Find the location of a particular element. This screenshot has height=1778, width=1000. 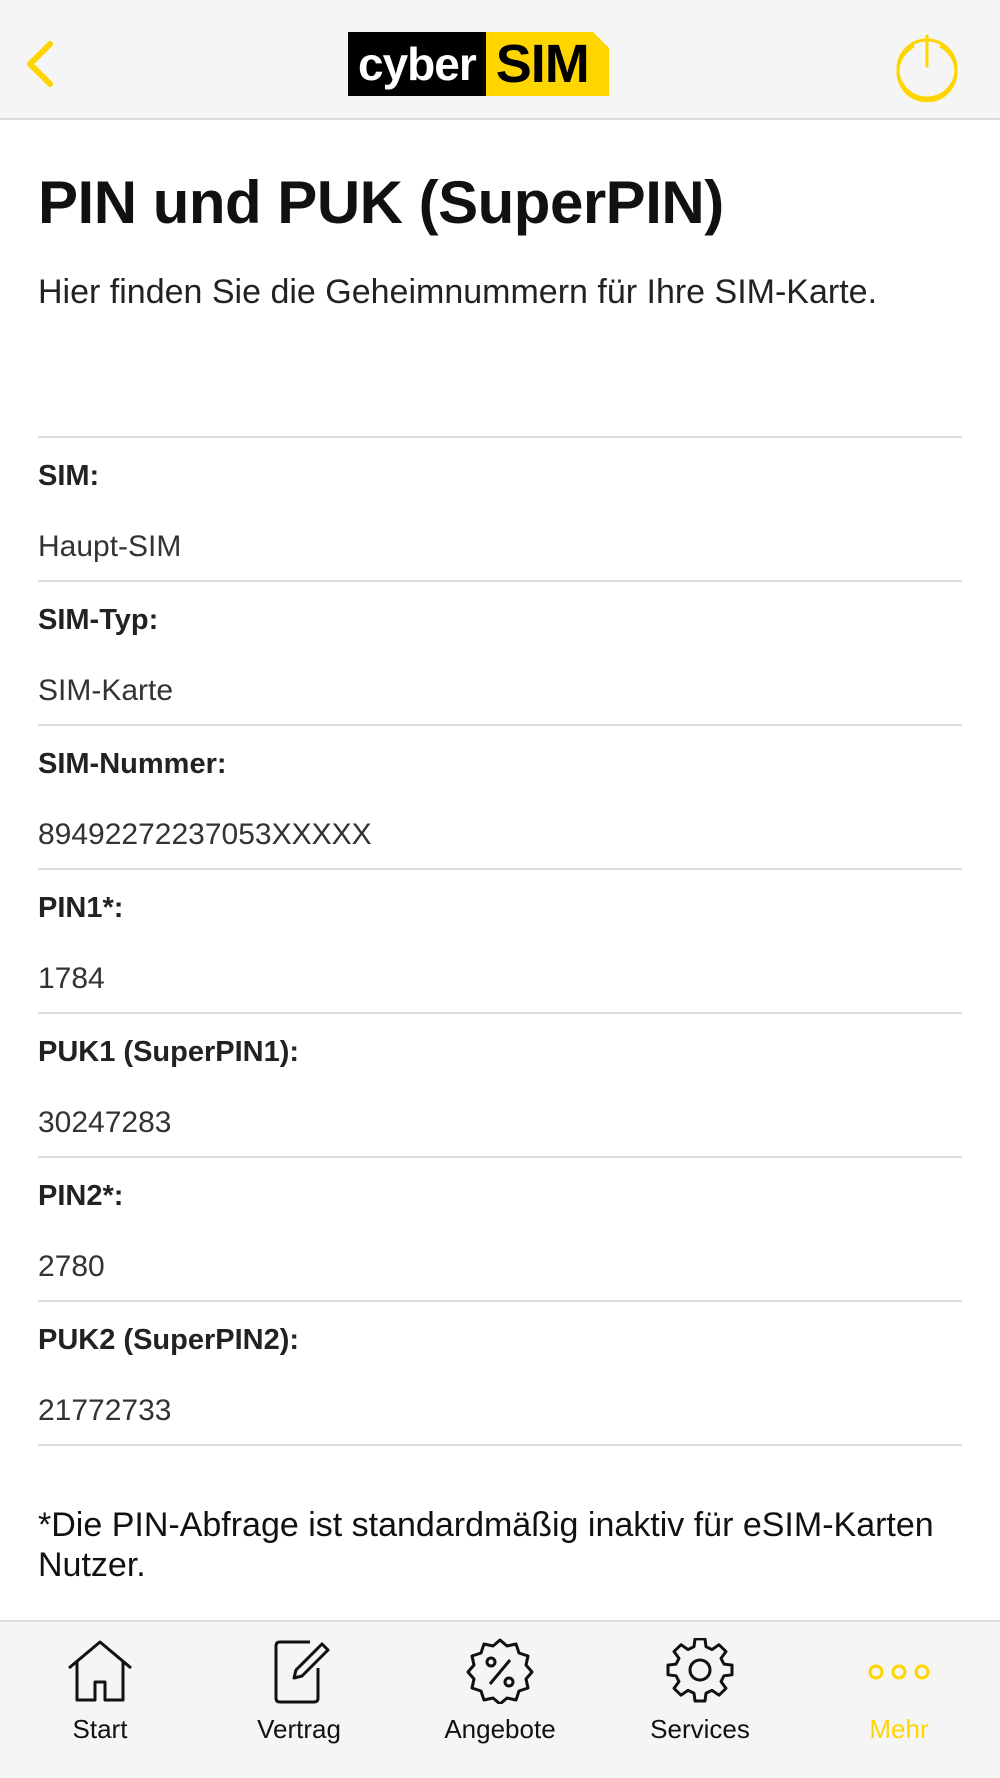

field-value: SIM-Karte is located at coordinates (106, 690).